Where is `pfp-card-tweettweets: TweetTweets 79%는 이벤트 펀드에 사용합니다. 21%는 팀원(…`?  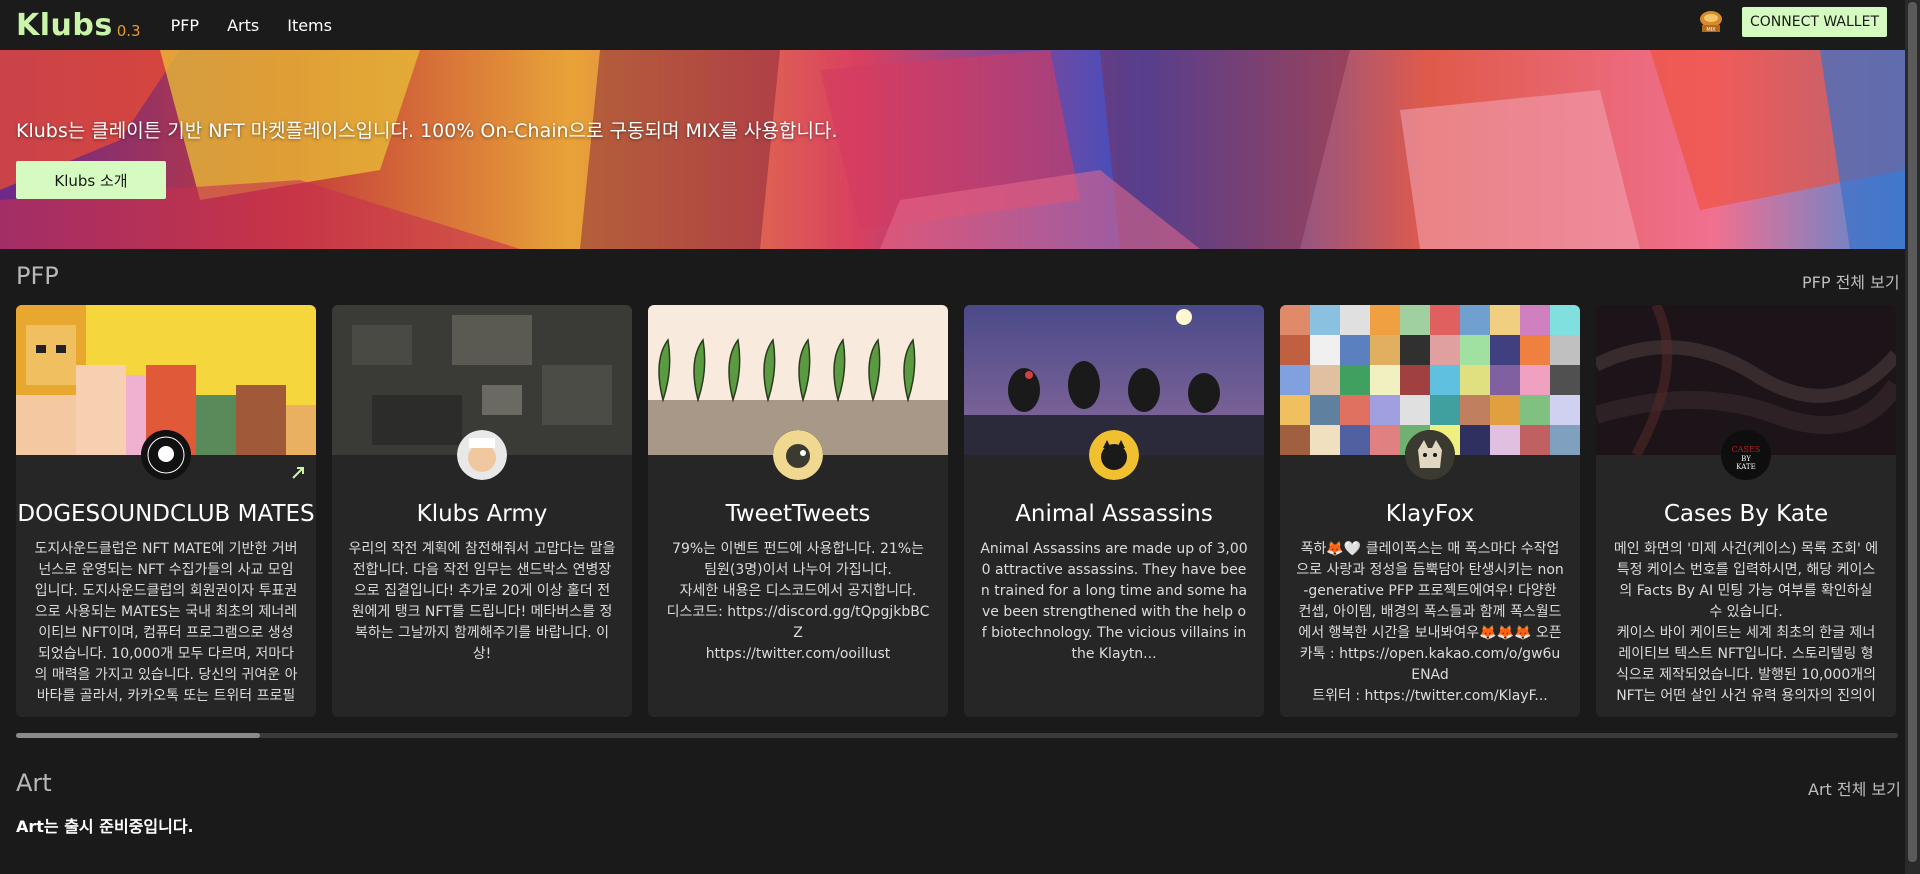
pfp-card-tweettweets: TweetTweets 79%는 이벤트 펀드에 사용합니다. 21%는 팀원(… is located at coordinates (798, 511).